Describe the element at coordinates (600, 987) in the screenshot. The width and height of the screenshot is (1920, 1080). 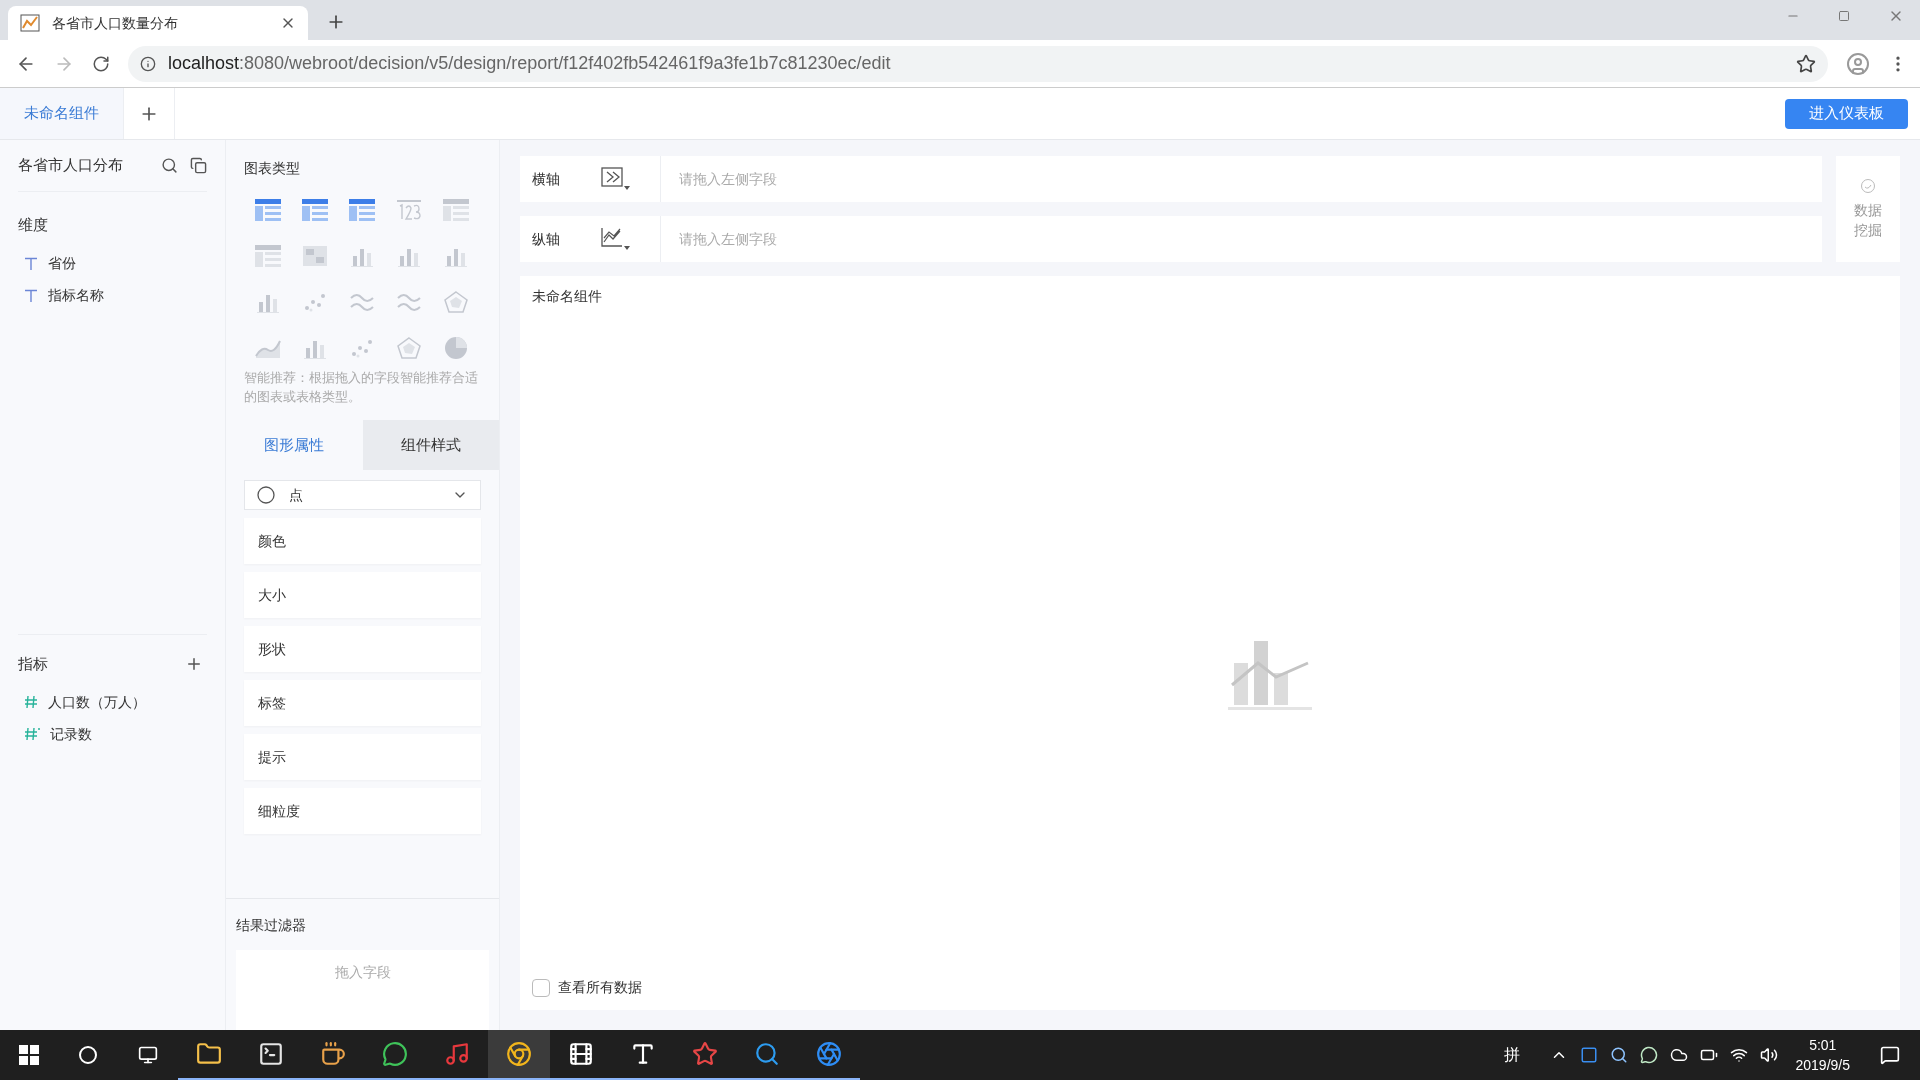
I see `checkbox-label: 查看所有数据` at that location.